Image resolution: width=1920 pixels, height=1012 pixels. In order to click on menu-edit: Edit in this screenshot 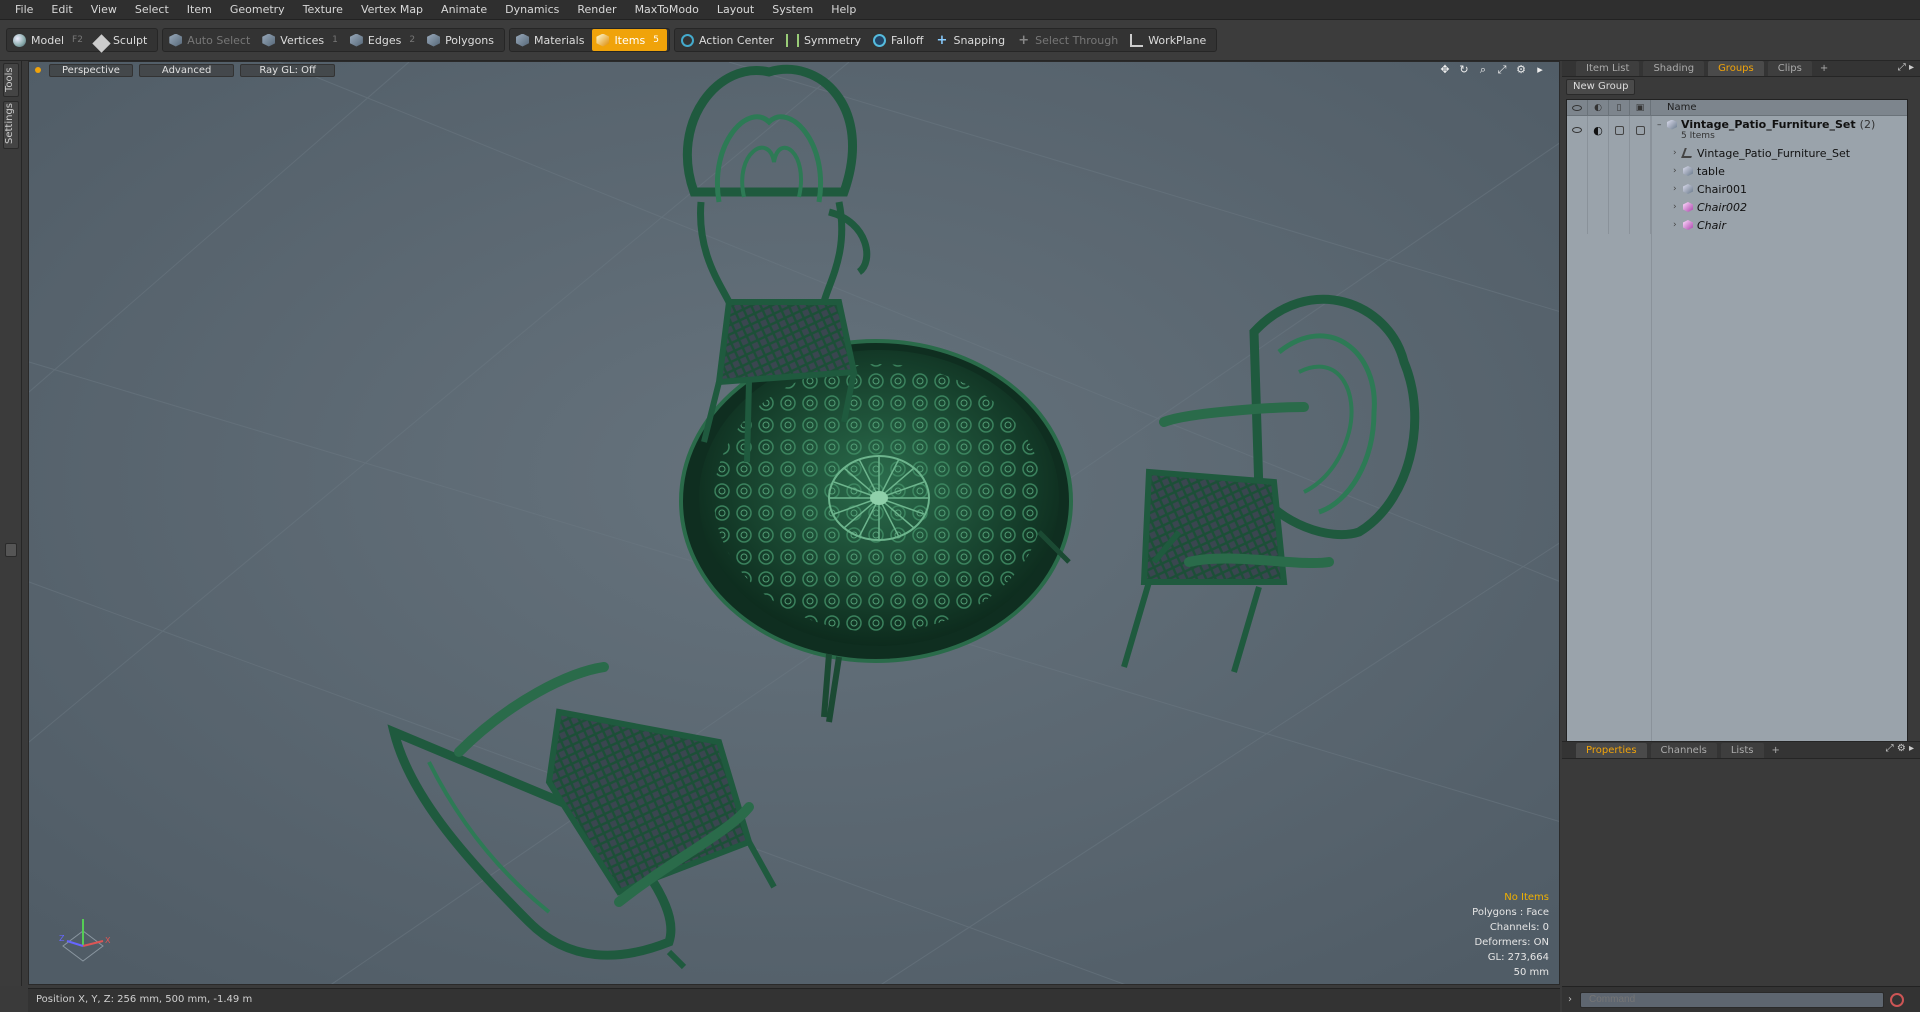, I will do `click(61, 10)`.